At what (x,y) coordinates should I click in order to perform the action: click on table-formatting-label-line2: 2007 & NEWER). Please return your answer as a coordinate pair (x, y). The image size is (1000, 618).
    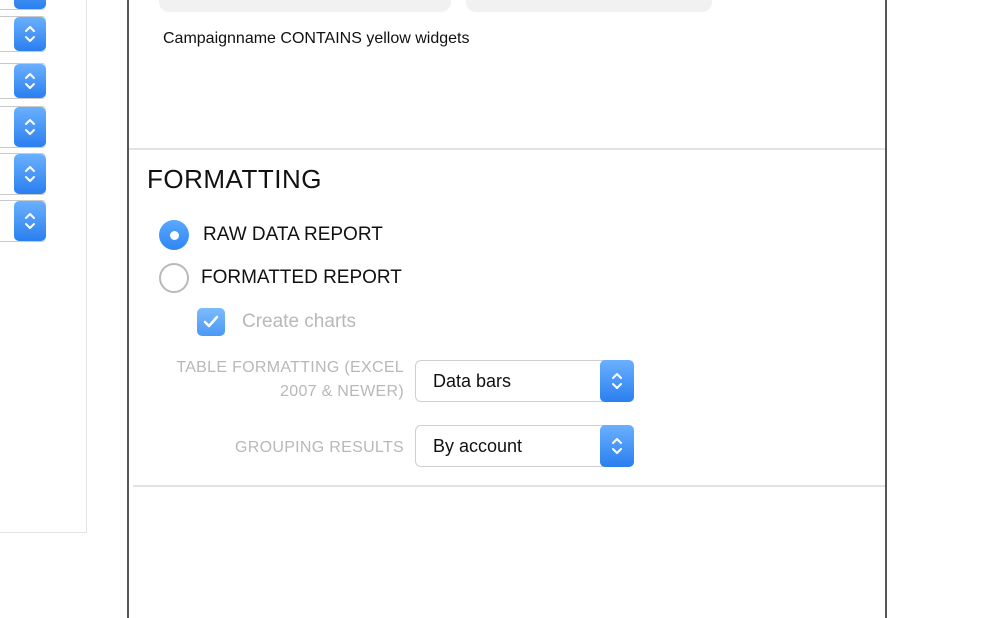
    Looking at the image, I should click on (342, 391).